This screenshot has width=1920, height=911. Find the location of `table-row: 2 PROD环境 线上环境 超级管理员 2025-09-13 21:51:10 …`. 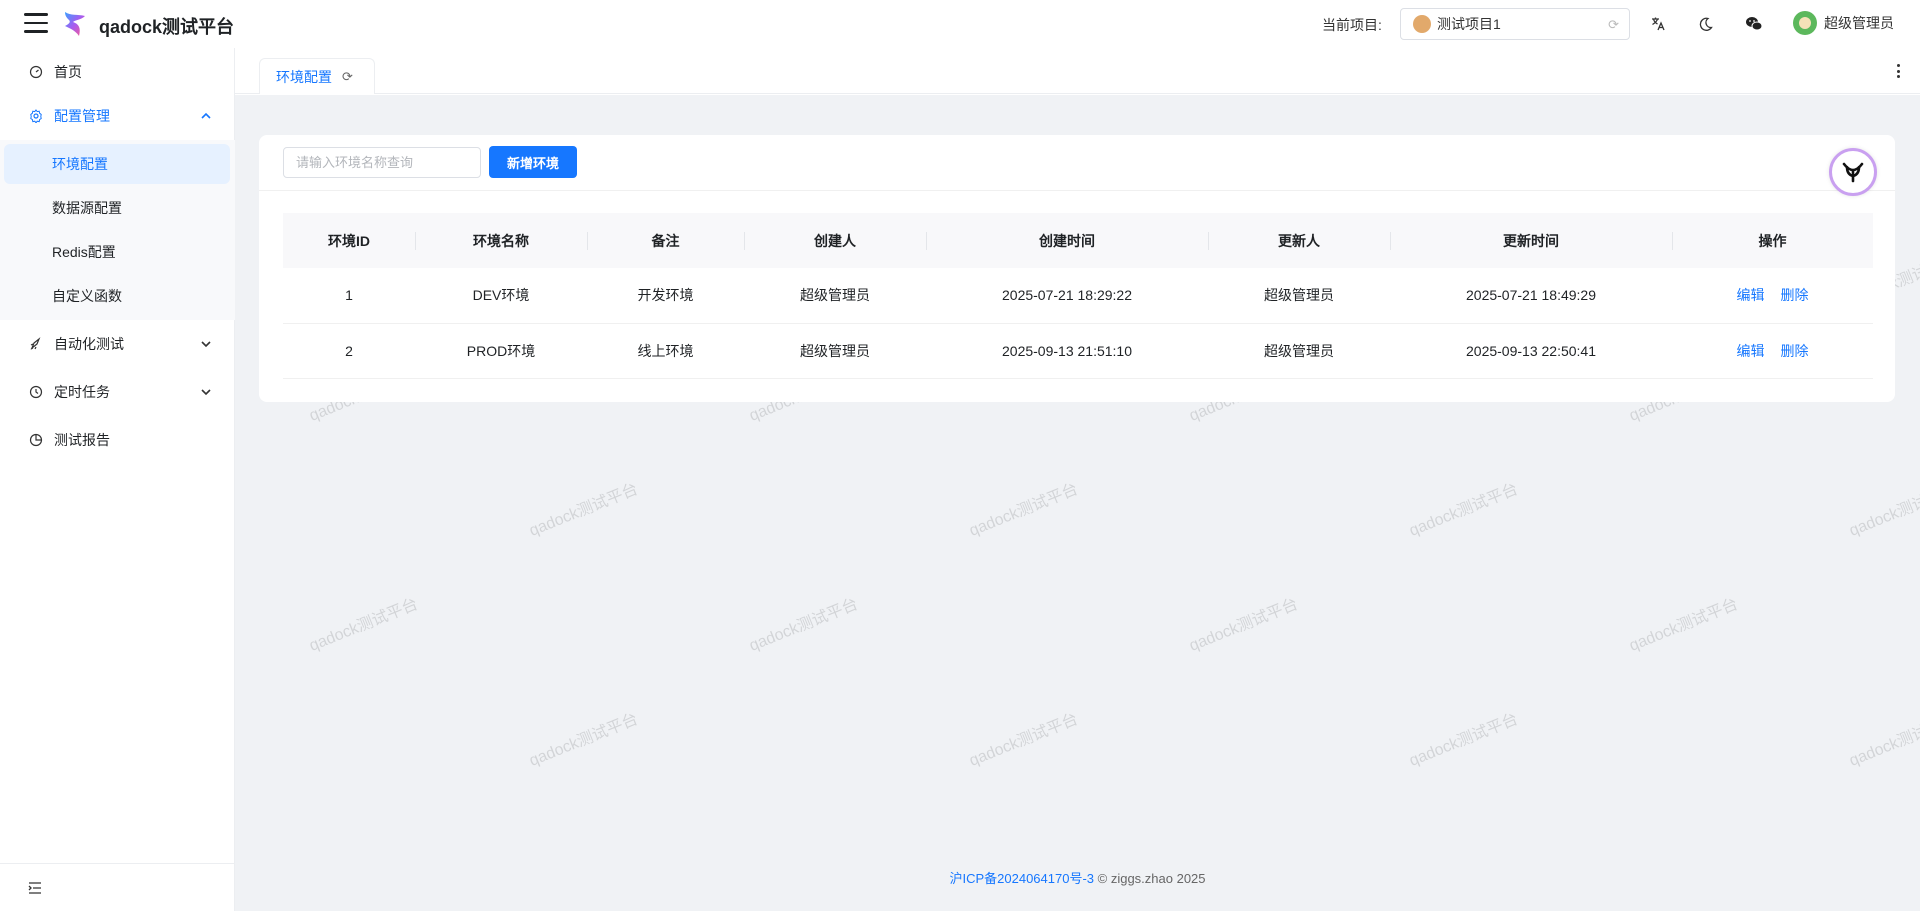

table-row: 2 PROD环境 线上环境 超级管理员 2025-09-13 21:51:10 … is located at coordinates (1078, 351).